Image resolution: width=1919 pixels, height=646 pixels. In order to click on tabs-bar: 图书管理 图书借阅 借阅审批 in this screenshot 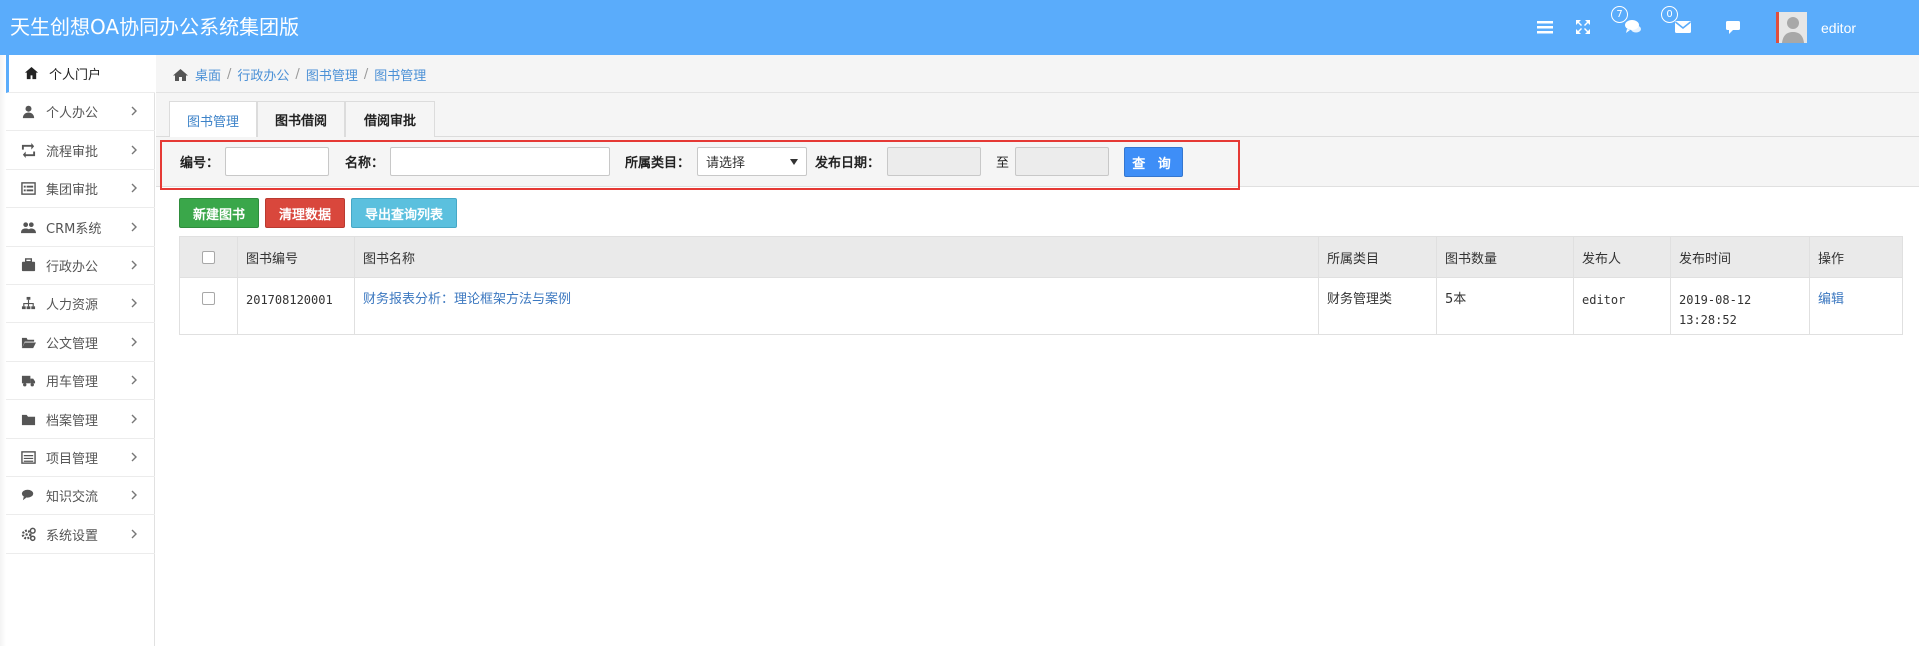, I will do `click(1037, 115)`.